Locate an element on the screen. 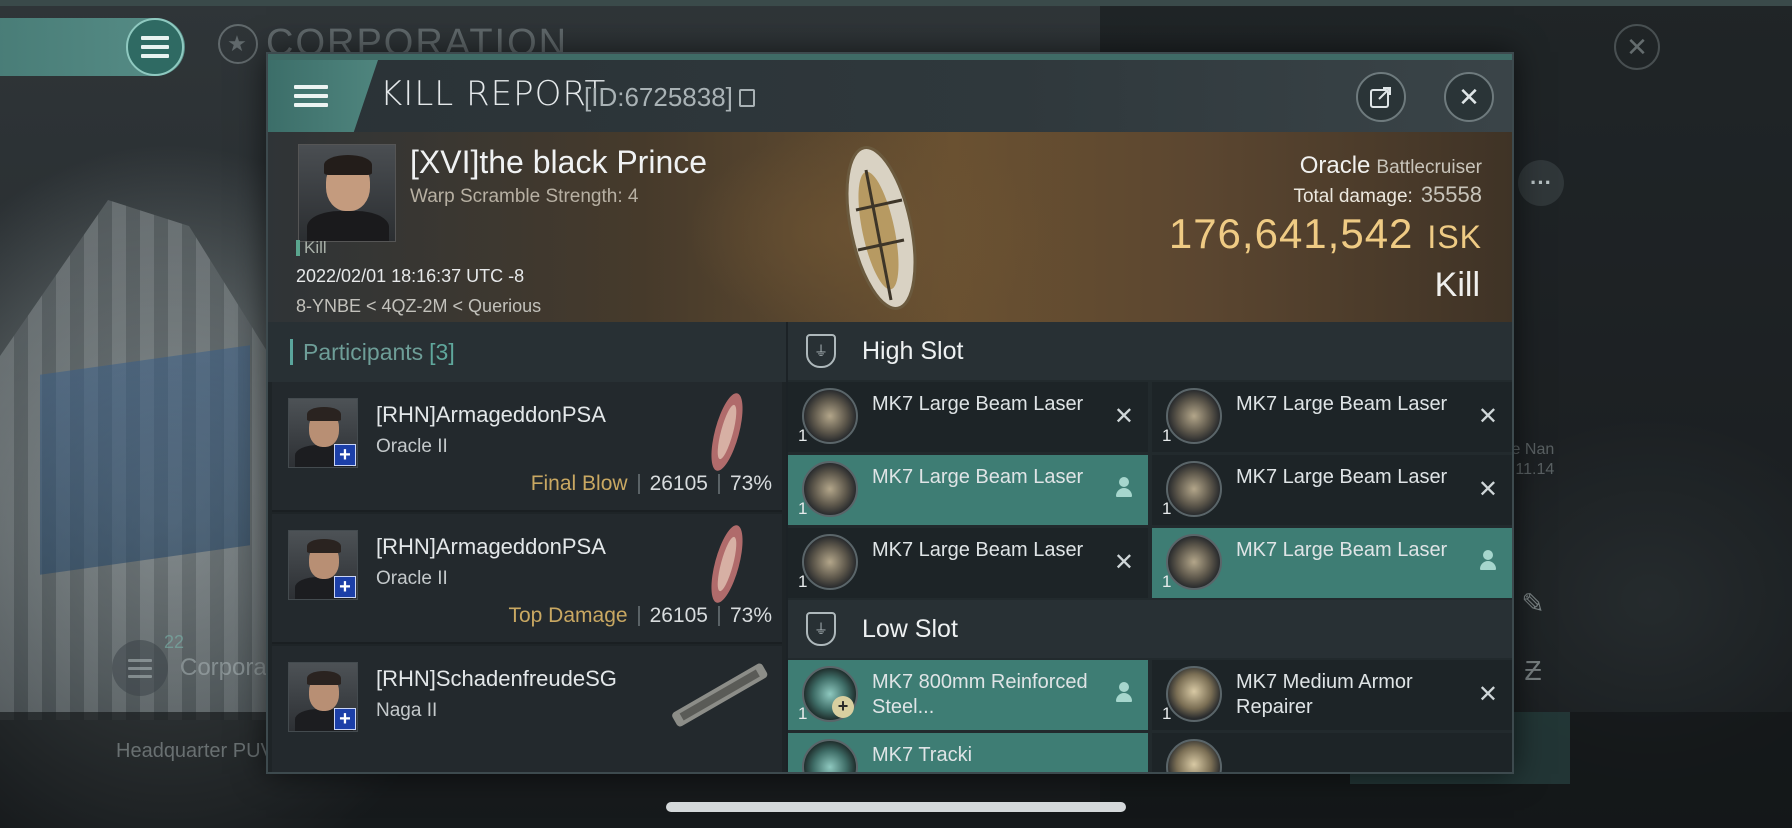 This screenshot has height=828, width=1792. kill-tag: Kill is located at coordinates (311, 248).